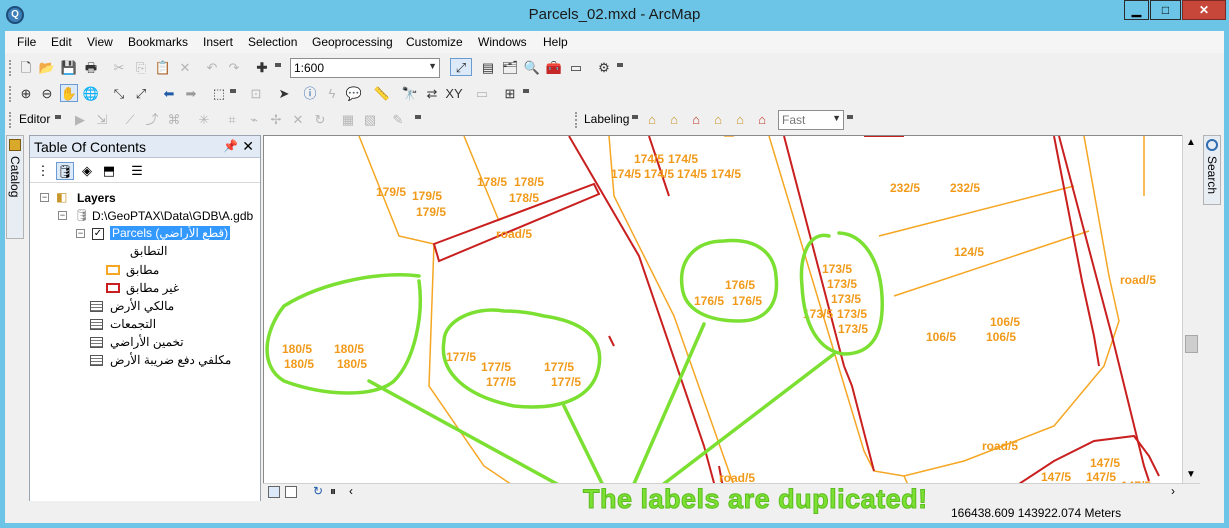 The width and height of the screenshot is (1229, 528). Describe the element at coordinates (61, 42) in the screenshot. I see `menu-edit: Edit` at that location.